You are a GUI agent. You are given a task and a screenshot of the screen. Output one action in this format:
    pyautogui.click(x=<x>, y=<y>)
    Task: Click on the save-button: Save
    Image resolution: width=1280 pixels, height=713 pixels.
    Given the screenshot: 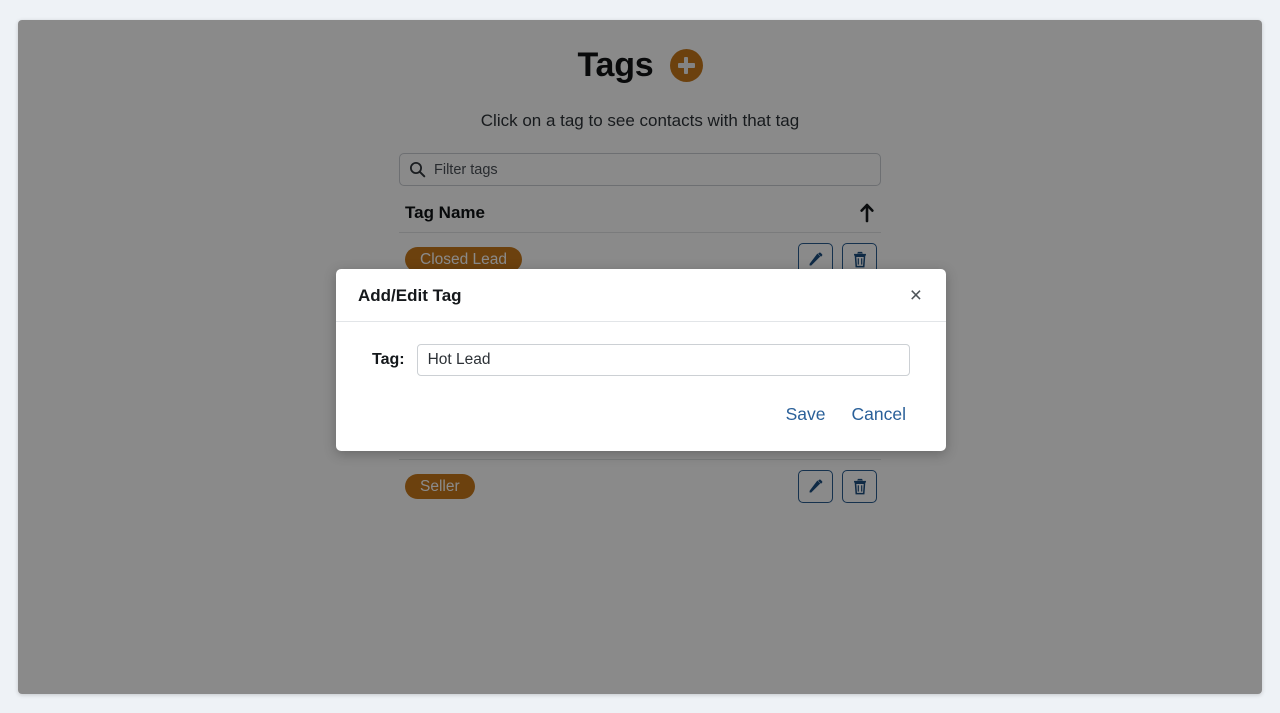 What is the action you would take?
    pyautogui.click(x=806, y=414)
    